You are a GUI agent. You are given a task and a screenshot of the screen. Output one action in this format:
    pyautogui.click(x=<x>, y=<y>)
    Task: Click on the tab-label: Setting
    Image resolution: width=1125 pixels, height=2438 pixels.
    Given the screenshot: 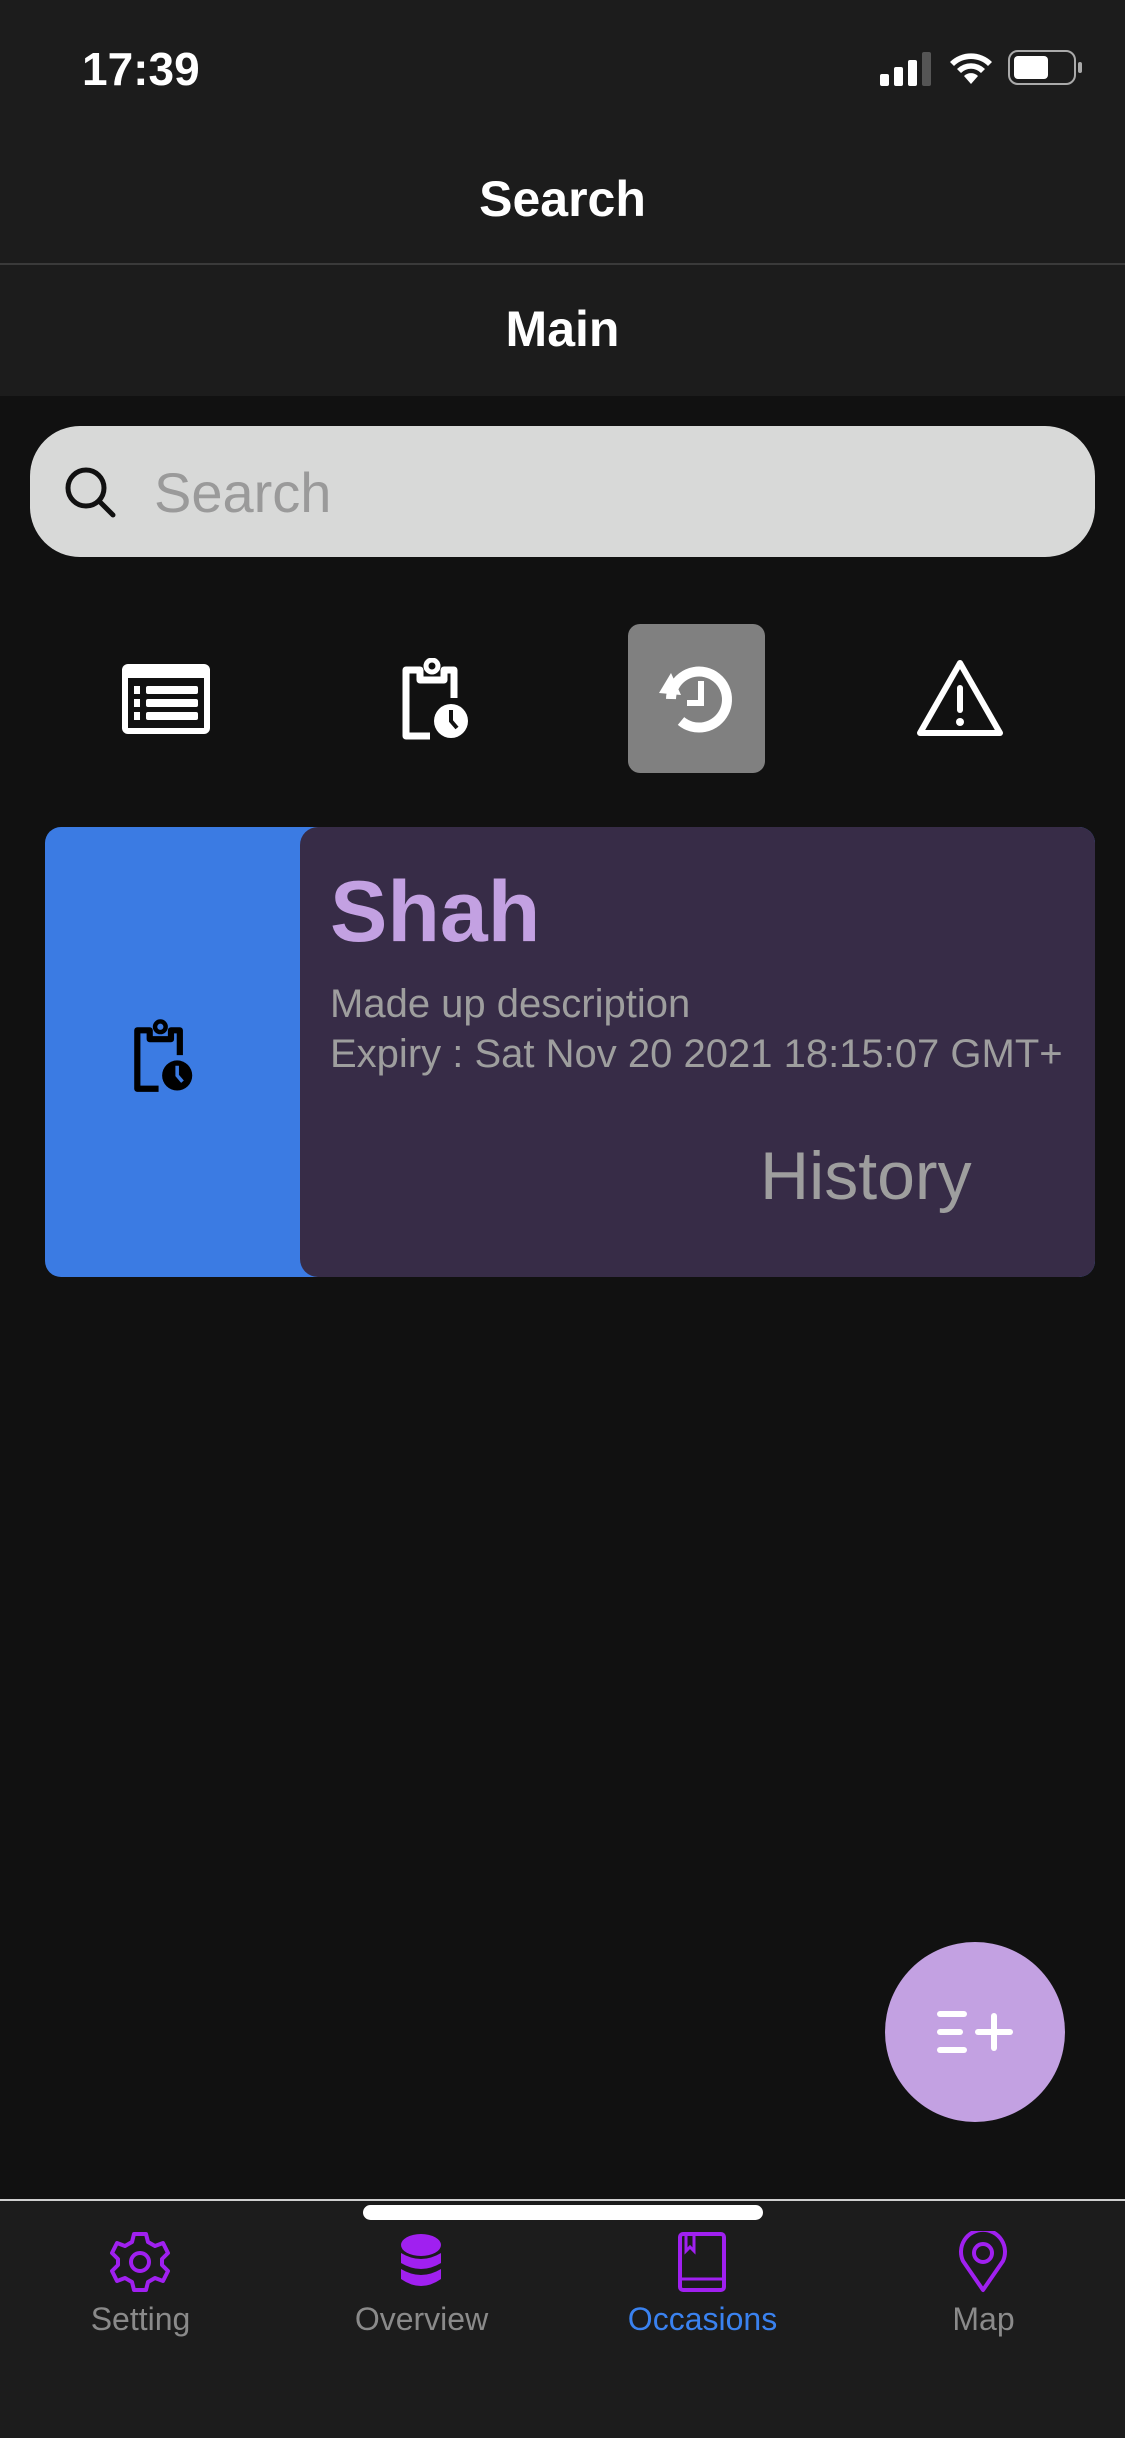 What is the action you would take?
    pyautogui.click(x=140, y=2319)
    